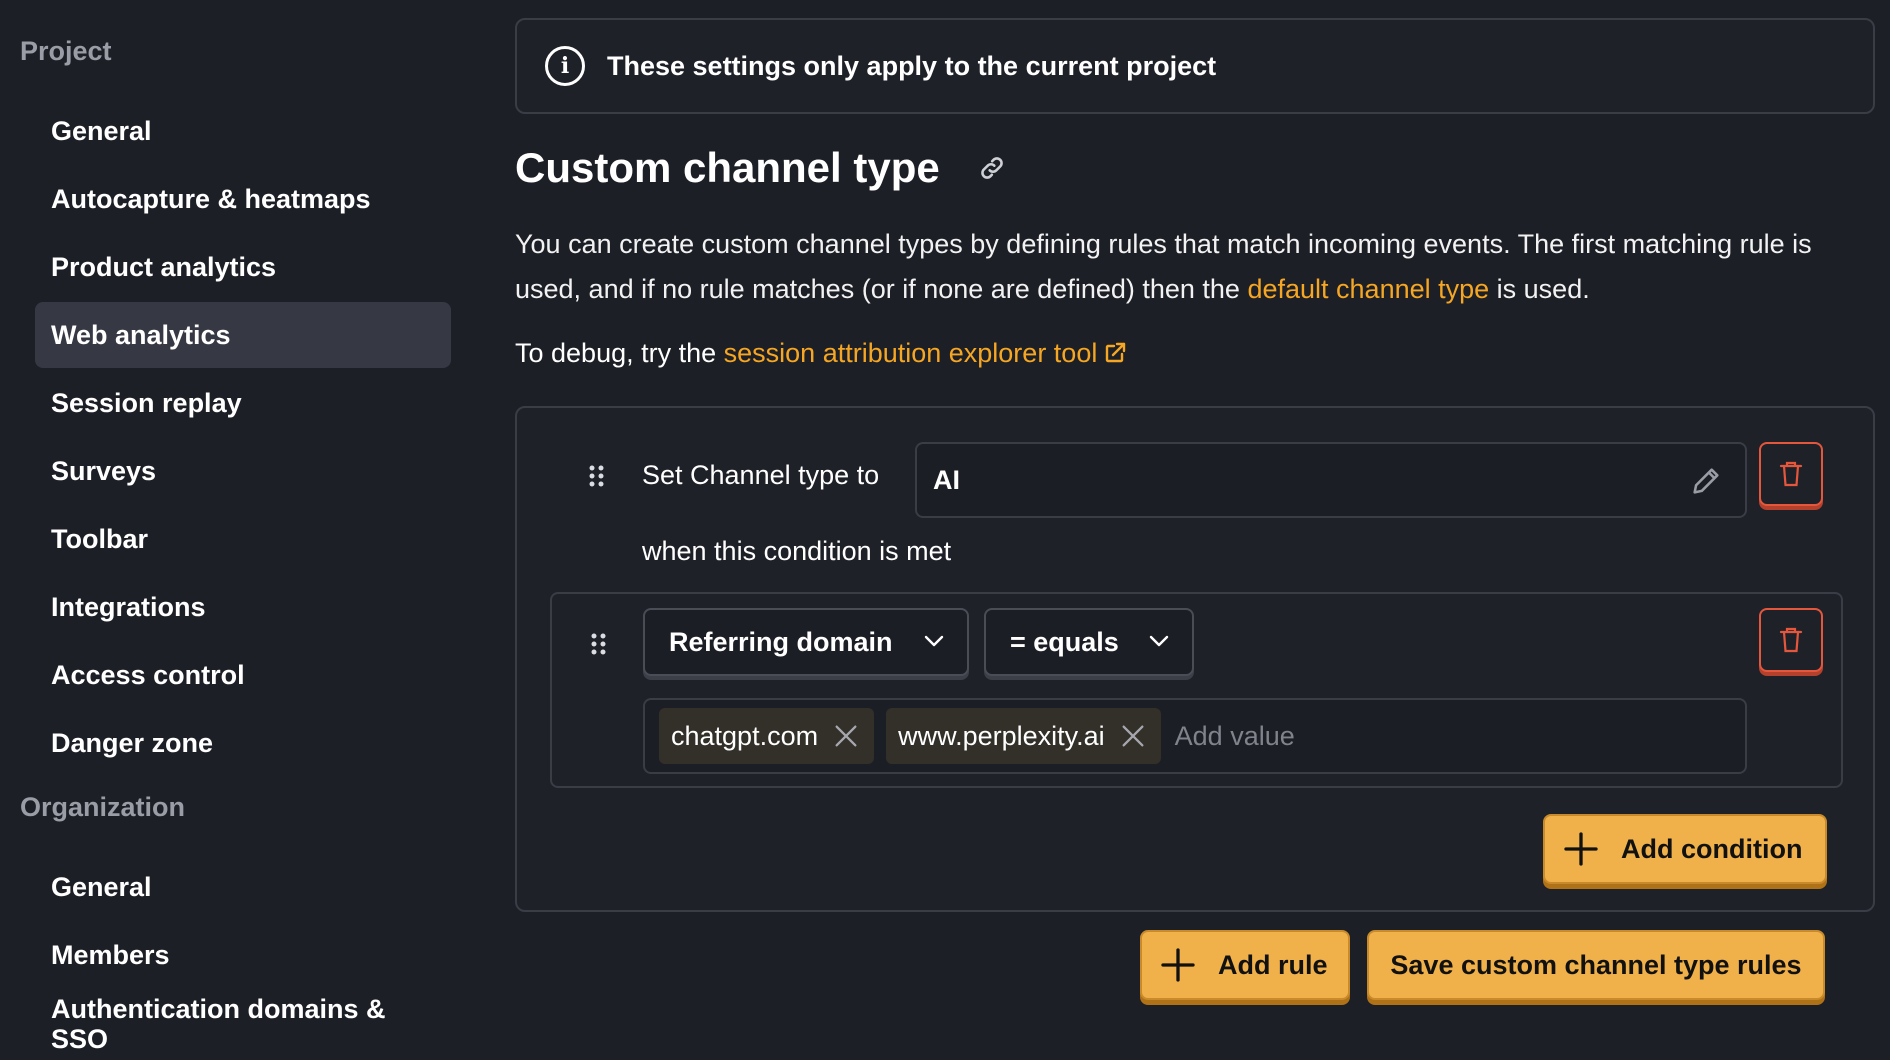 This screenshot has width=1890, height=1060. Describe the element at coordinates (243, 887) in the screenshot. I see `sidebar-item-org-general: General` at that location.